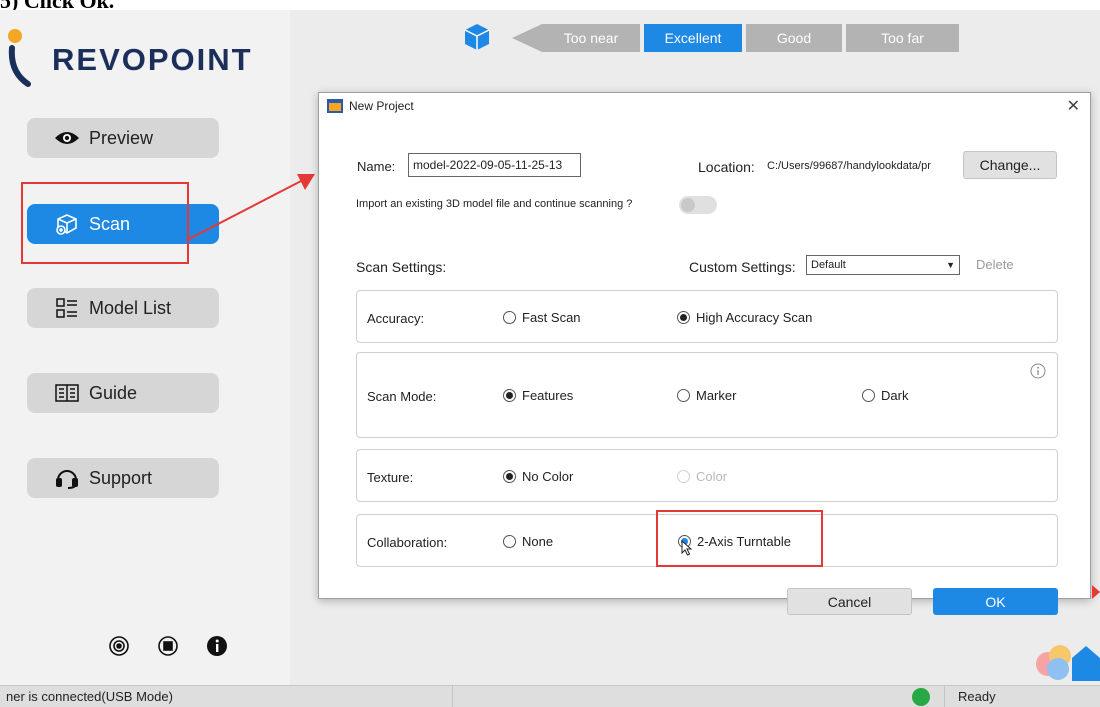 This screenshot has width=1100, height=707. What do you see at coordinates (105, 223) in the screenshot?
I see `annotation-box-scan` at bounding box center [105, 223].